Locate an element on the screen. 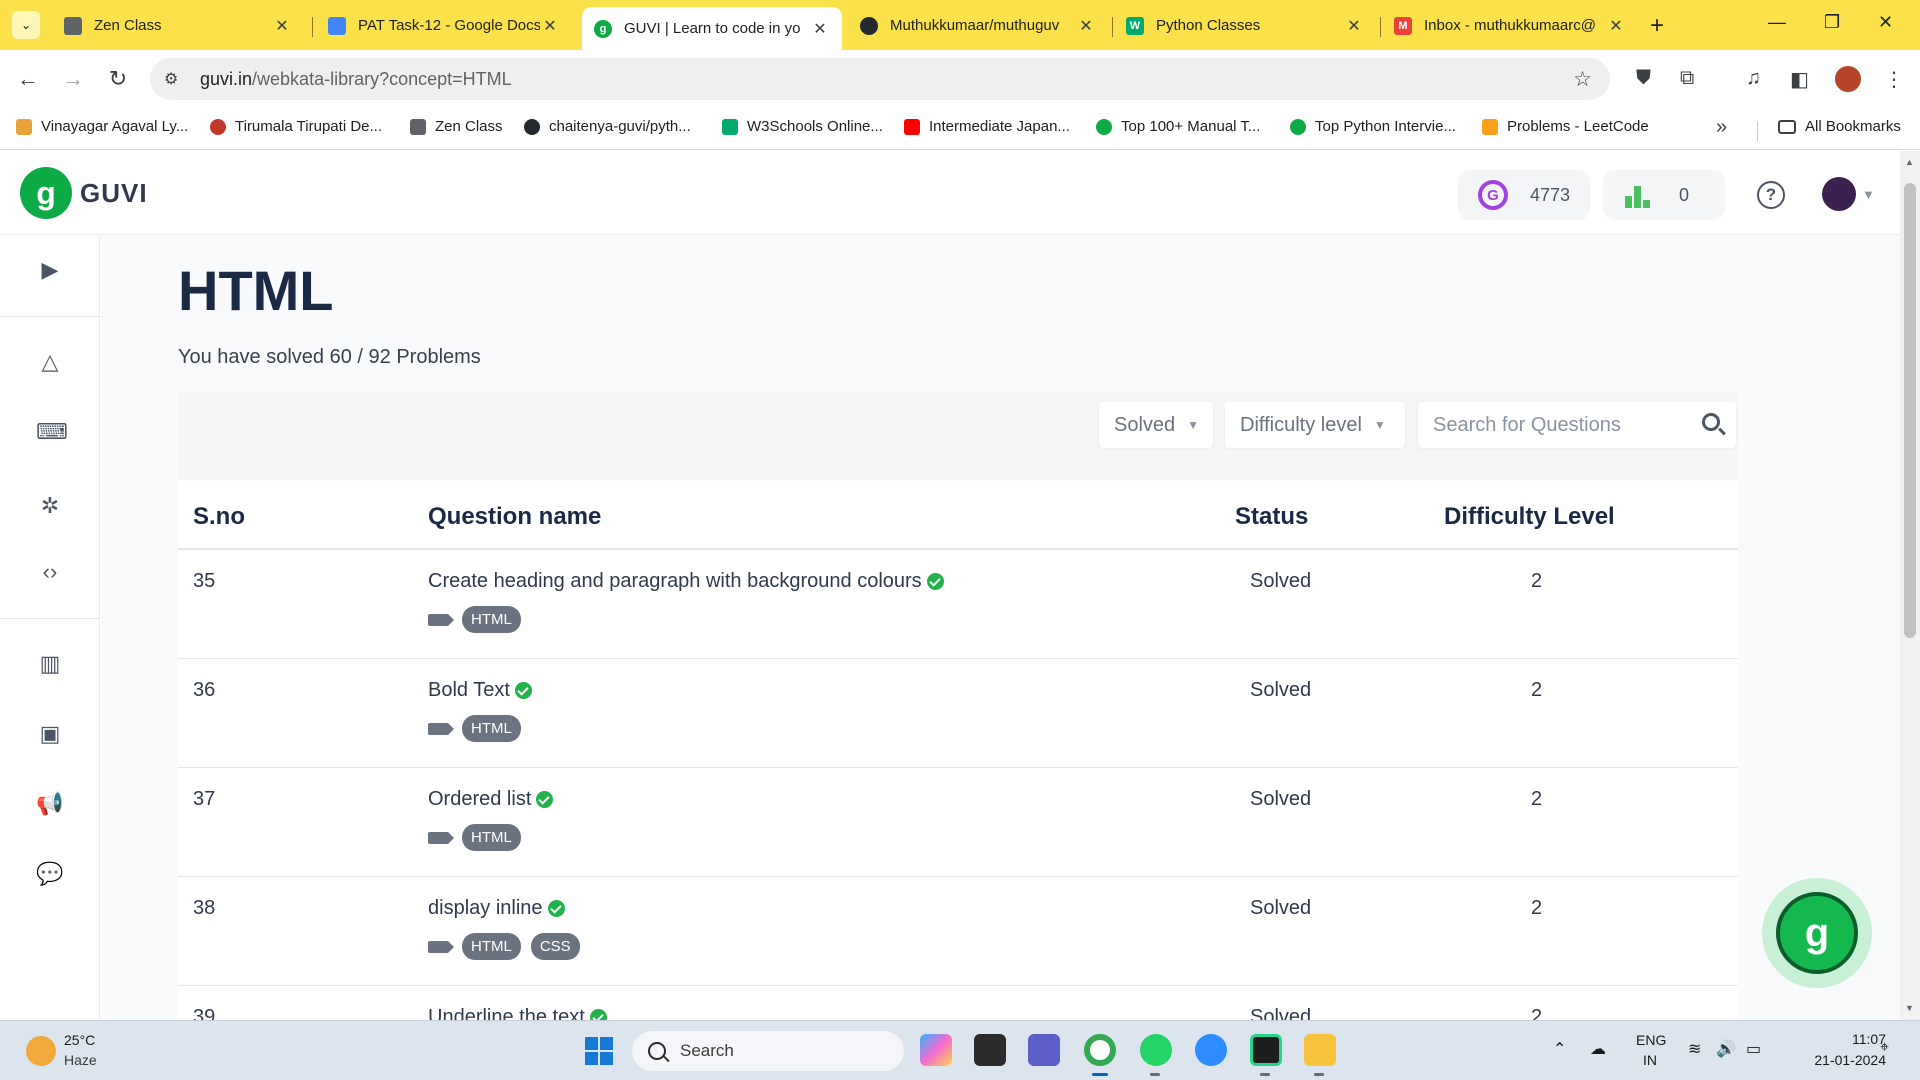 The image size is (1920, 1080). forum-chat-icon: 💬 is located at coordinates (50, 874).